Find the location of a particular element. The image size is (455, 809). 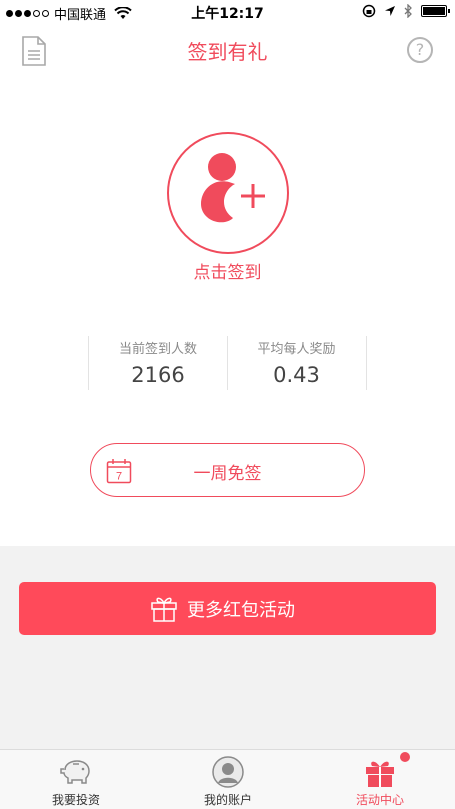

stats-panel: 当前签到人数 2166 平均每人奖励 0.43 is located at coordinates (228, 363).